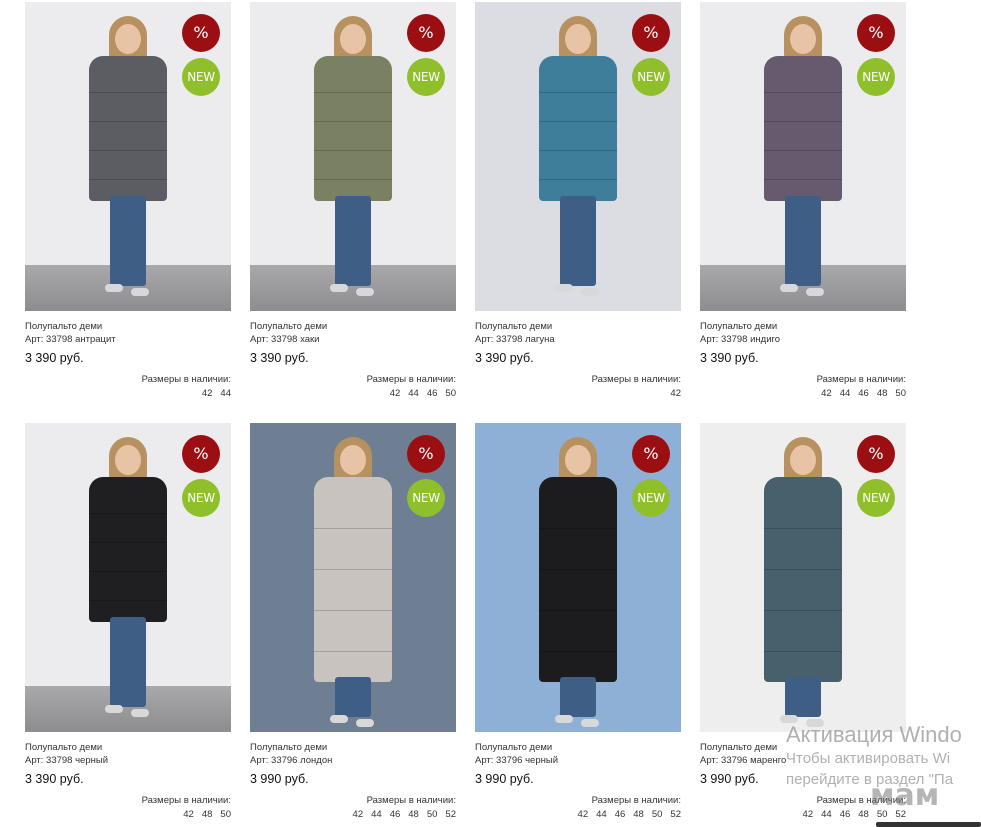 This screenshot has height=827, width=981. What do you see at coordinates (66, 760) in the screenshot?
I see `product-article: Арт: 33798 черный` at bounding box center [66, 760].